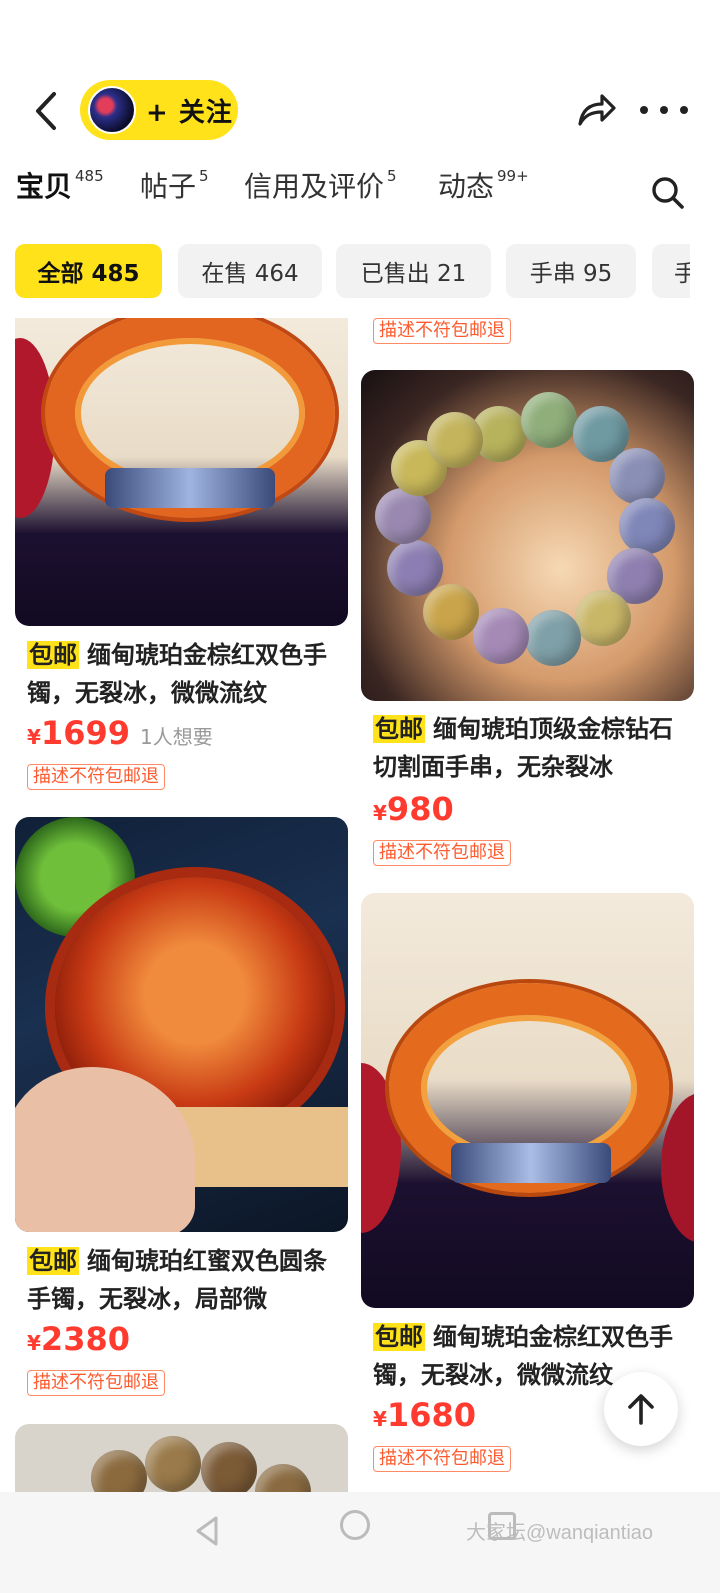 The image size is (720, 1593). I want to click on product-title: 包邮 缅甸琥珀红蜜双色圆条手镯，无裂冰，局部微, so click(187, 1280).